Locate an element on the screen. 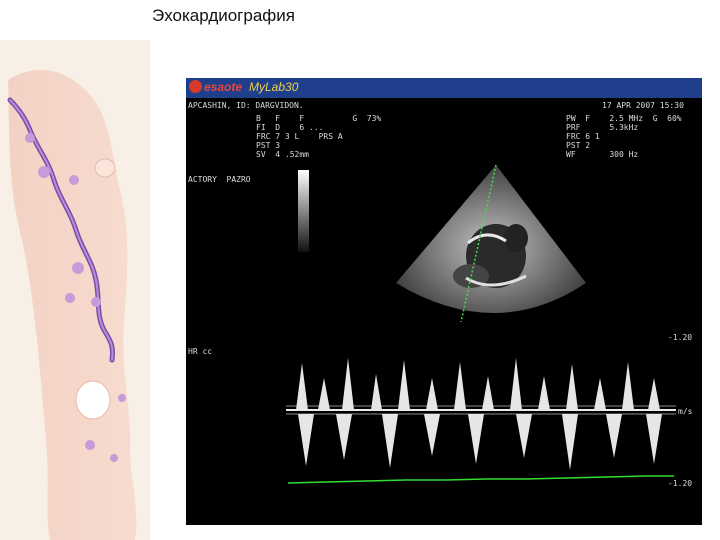  right-param-line-3: FRC 6 1 is located at coordinates (583, 136).